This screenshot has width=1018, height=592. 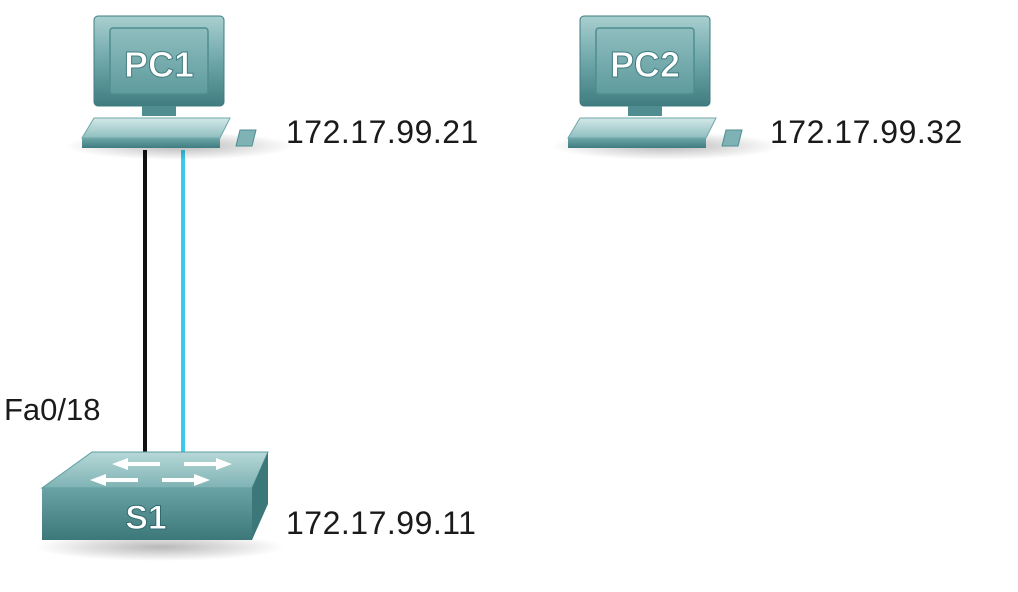 I want to click on s1-ip-address: 172.17.99.11, so click(x=381, y=523).